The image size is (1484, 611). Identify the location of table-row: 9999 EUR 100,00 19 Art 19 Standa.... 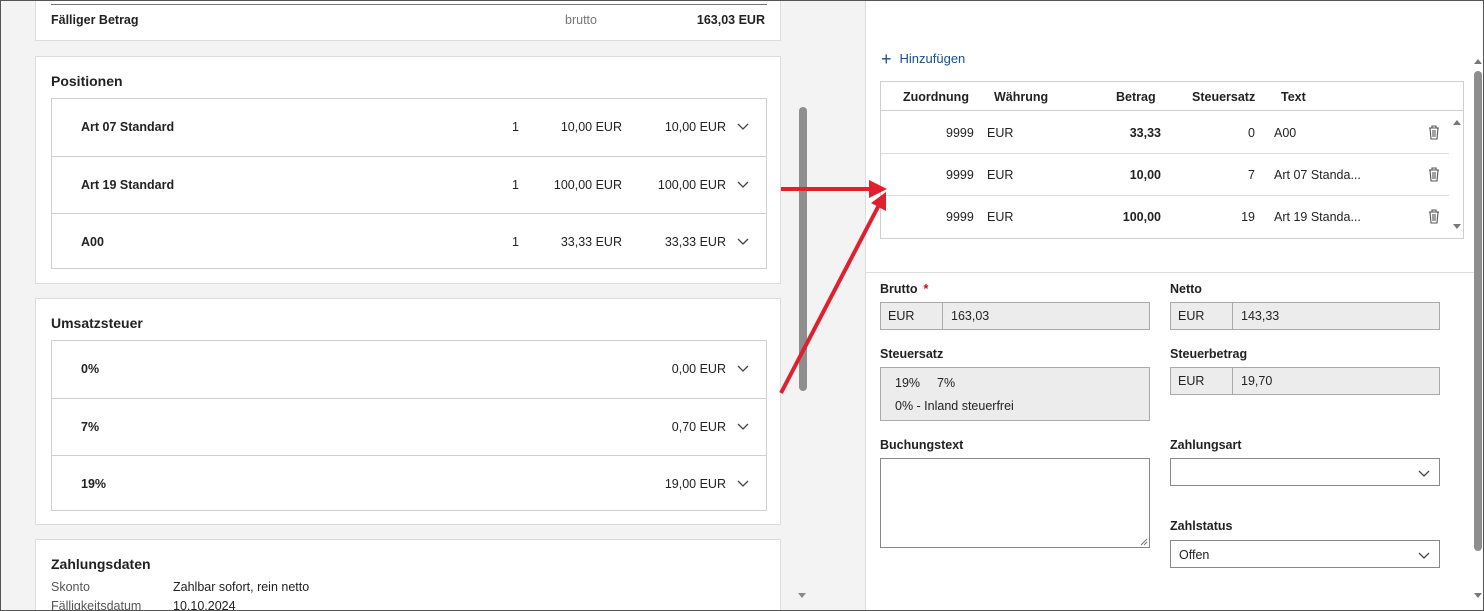
(1165, 217).